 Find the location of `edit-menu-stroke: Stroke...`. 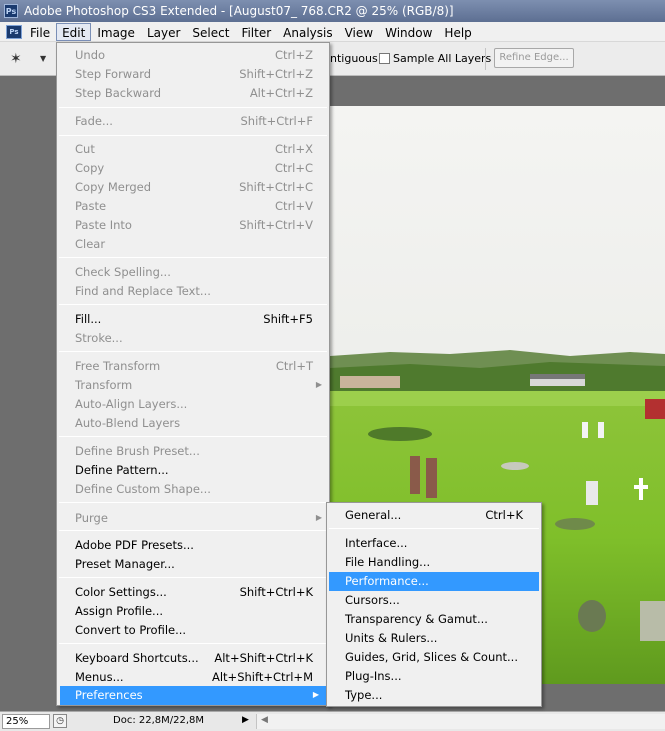

edit-menu-stroke: Stroke... is located at coordinates (193, 338).